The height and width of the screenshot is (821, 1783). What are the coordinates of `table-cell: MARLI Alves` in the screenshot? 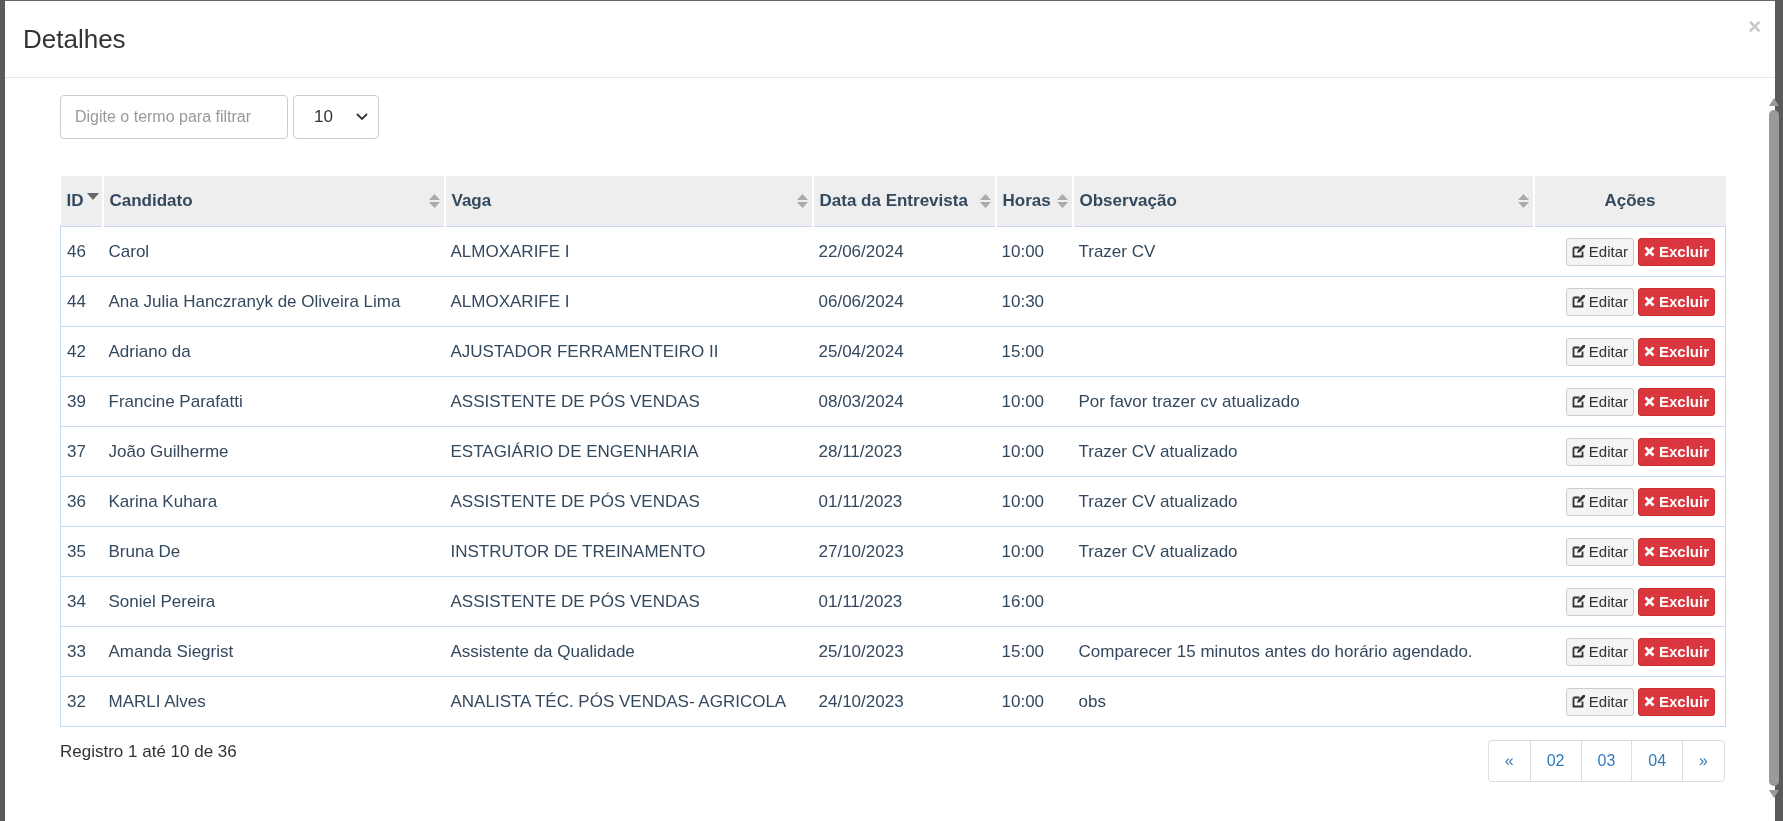 It's located at (273, 701).